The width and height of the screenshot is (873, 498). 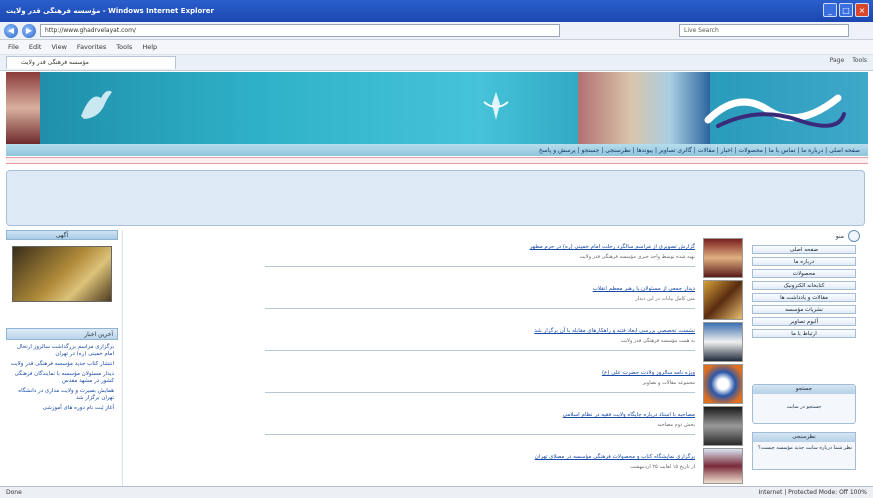 I want to click on back-icon: ◀, so click(x=11, y=30).